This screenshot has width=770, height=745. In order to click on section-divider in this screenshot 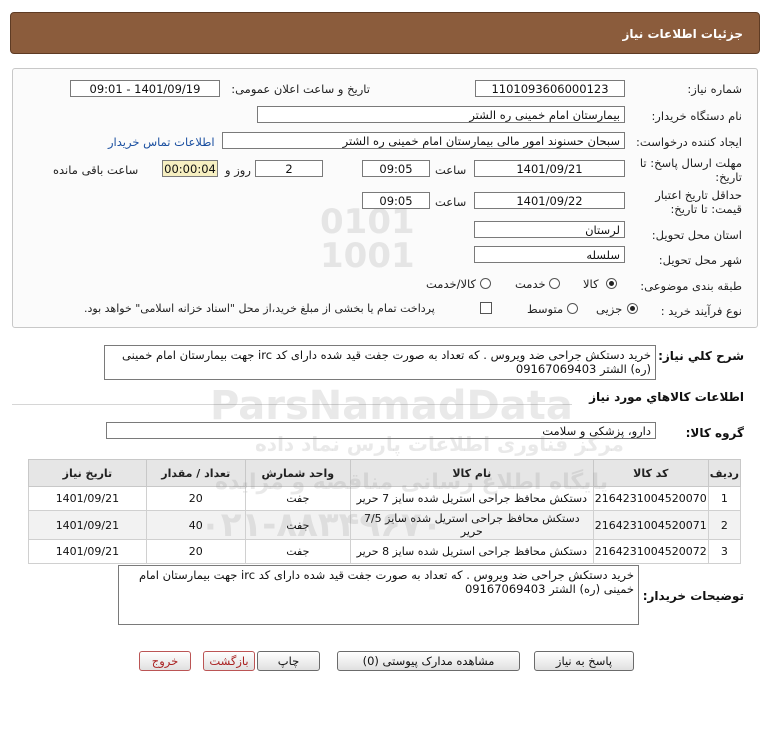, I will do `click(292, 404)`.